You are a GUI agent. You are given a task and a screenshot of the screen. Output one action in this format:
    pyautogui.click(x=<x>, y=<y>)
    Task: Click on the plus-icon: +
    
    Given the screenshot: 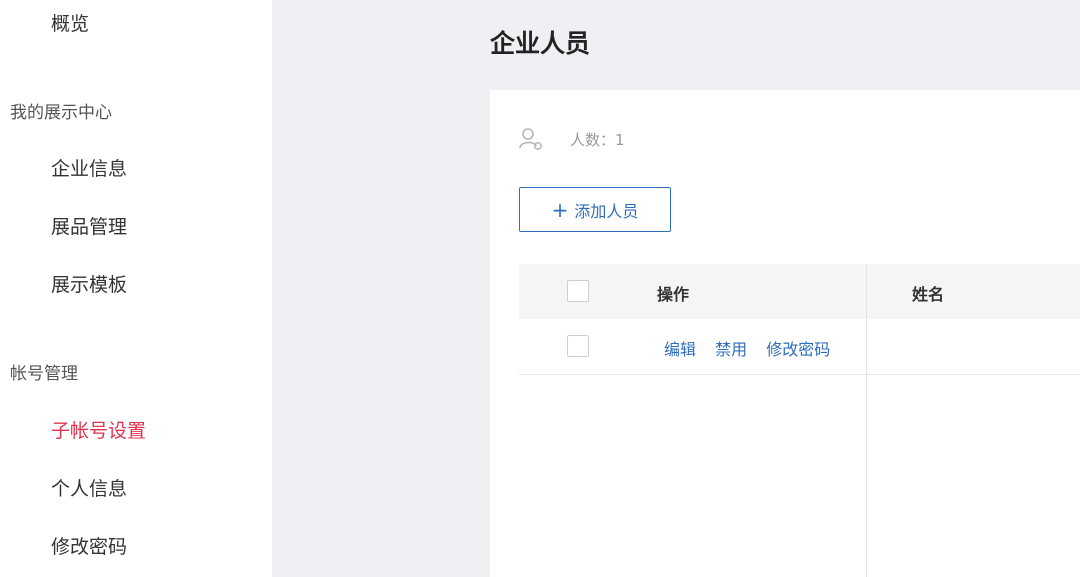 What is the action you would take?
    pyautogui.click(x=560, y=209)
    